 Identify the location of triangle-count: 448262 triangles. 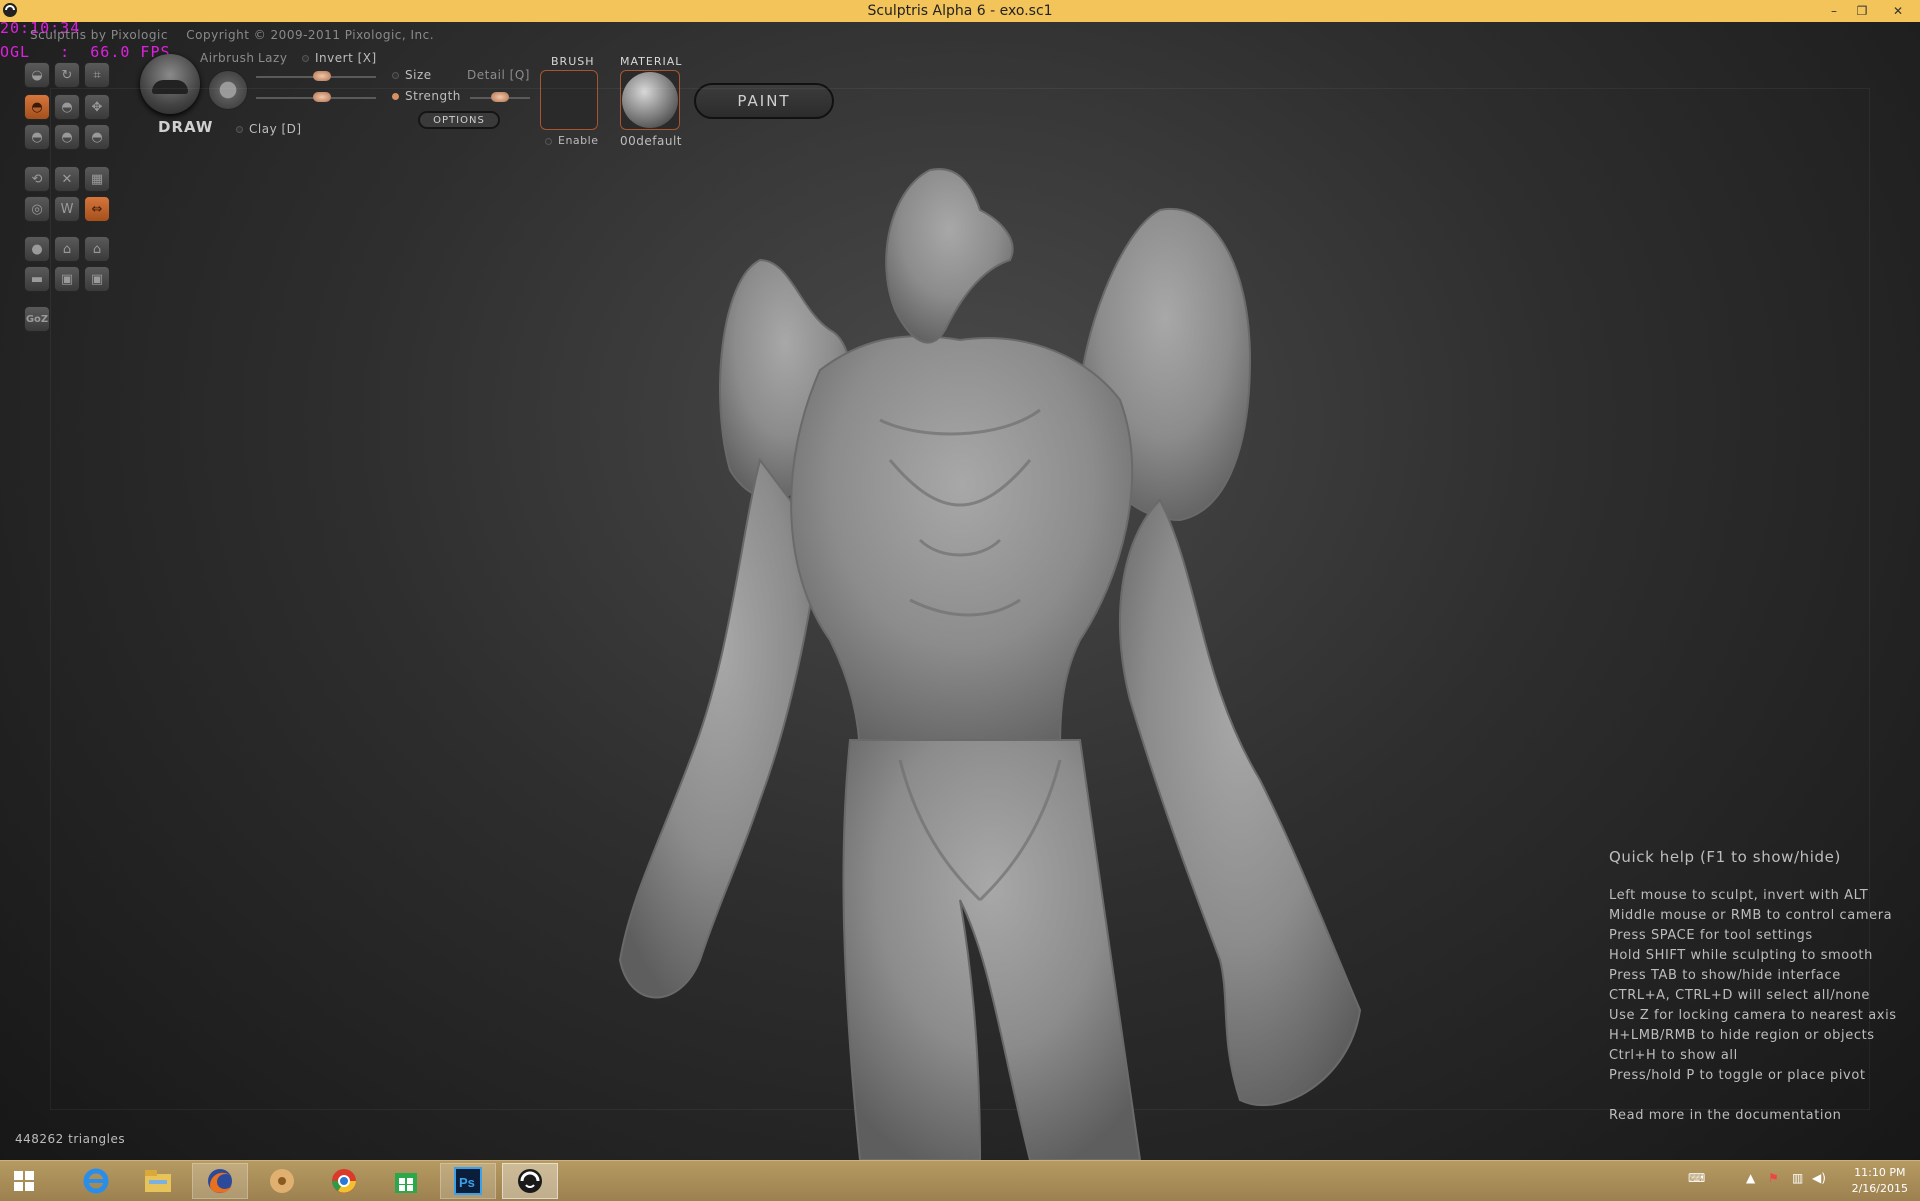
(70, 1139).